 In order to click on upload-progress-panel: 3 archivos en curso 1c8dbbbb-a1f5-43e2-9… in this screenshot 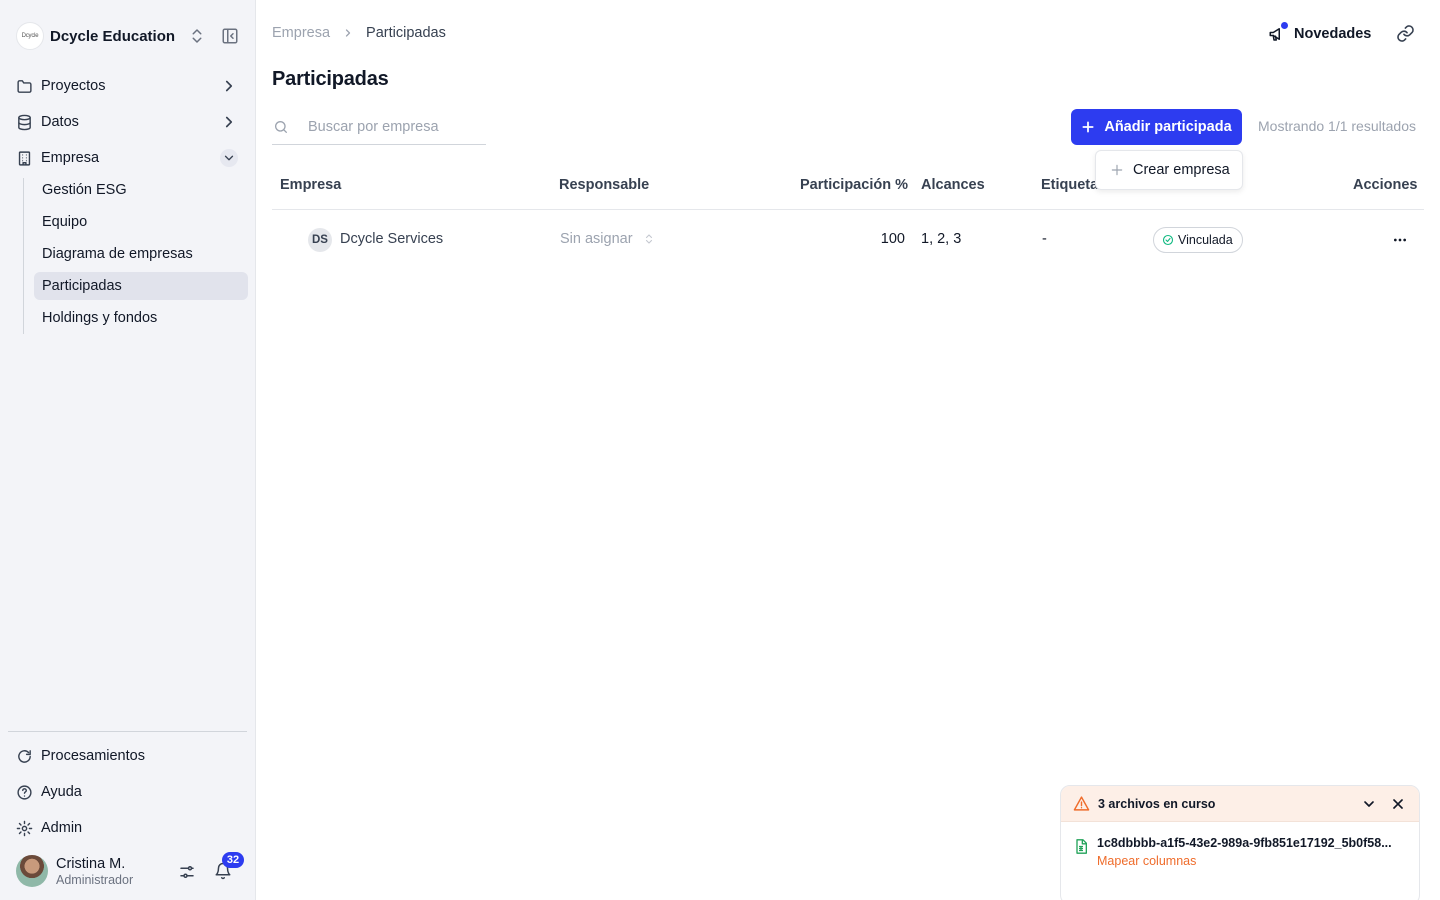, I will do `click(1240, 842)`.